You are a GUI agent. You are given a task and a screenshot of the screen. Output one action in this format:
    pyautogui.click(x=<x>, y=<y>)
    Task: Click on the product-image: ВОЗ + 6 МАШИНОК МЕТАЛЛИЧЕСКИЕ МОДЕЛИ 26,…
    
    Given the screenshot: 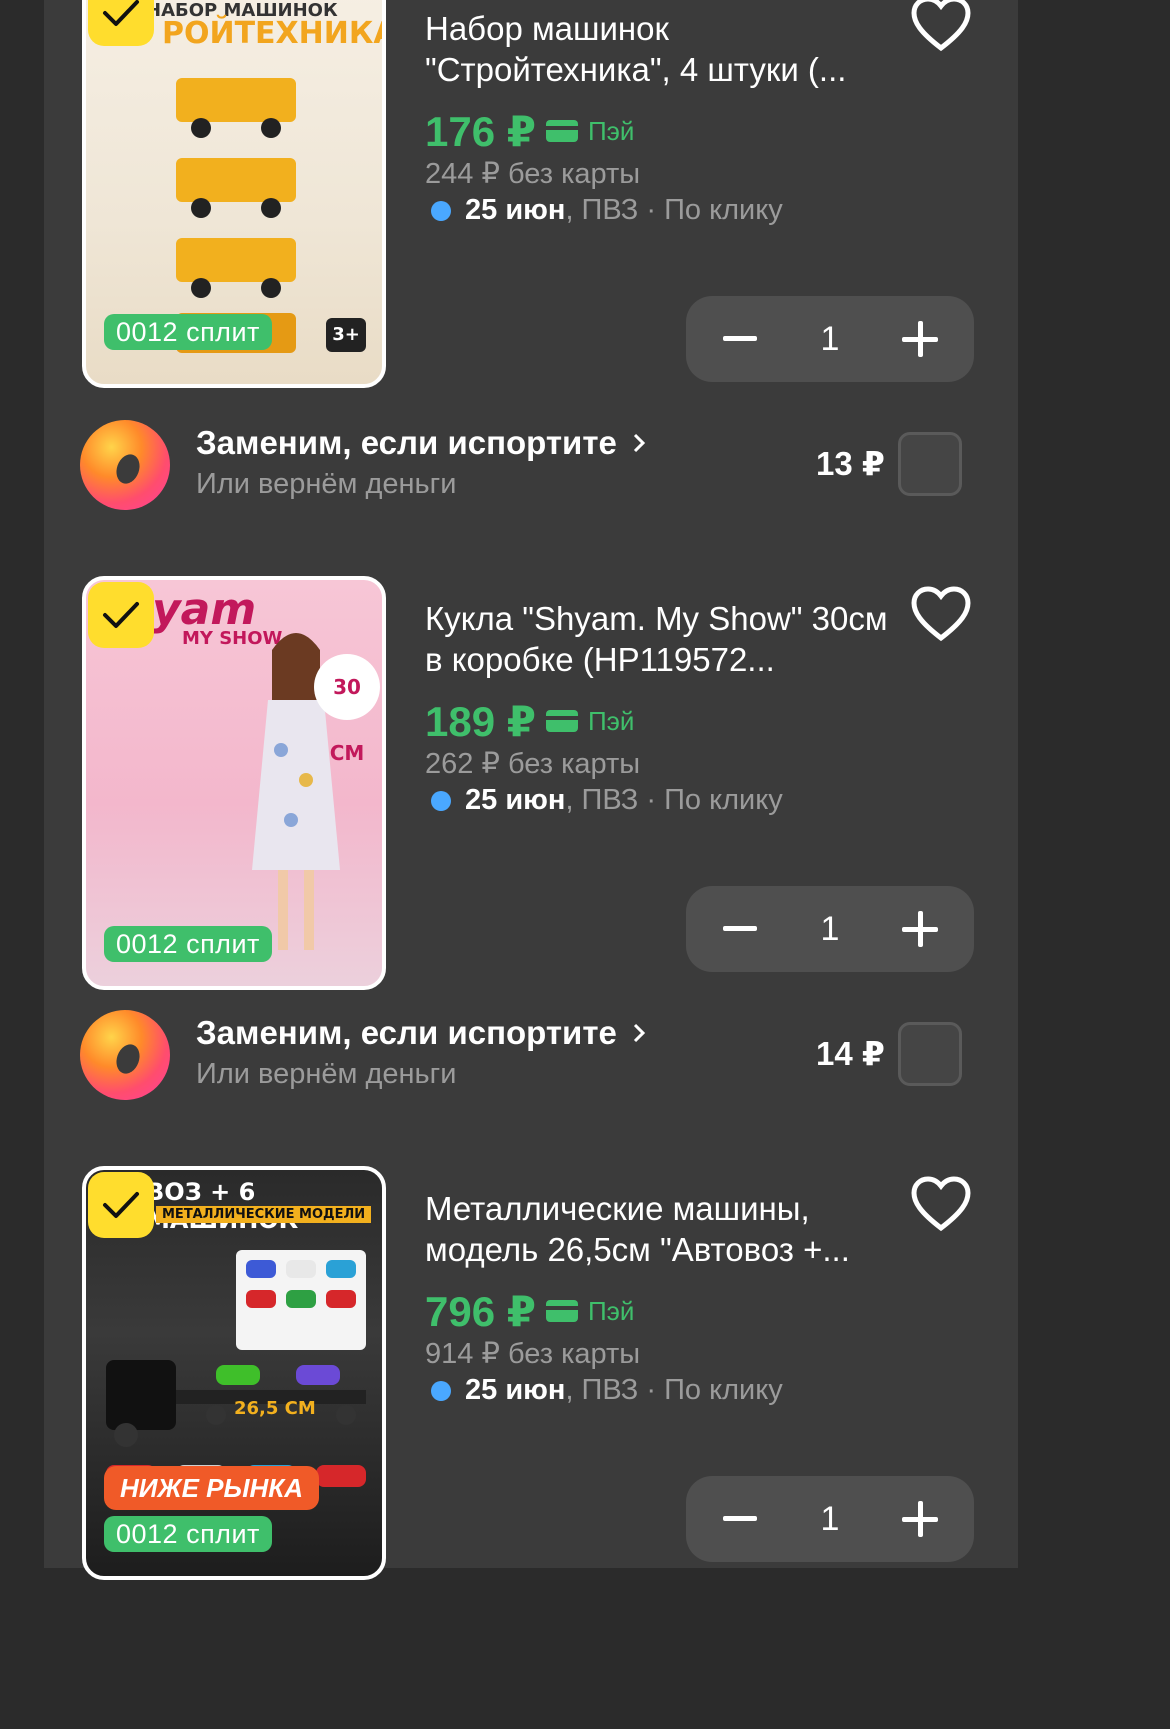 What is the action you would take?
    pyautogui.click(x=234, y=1373)
    